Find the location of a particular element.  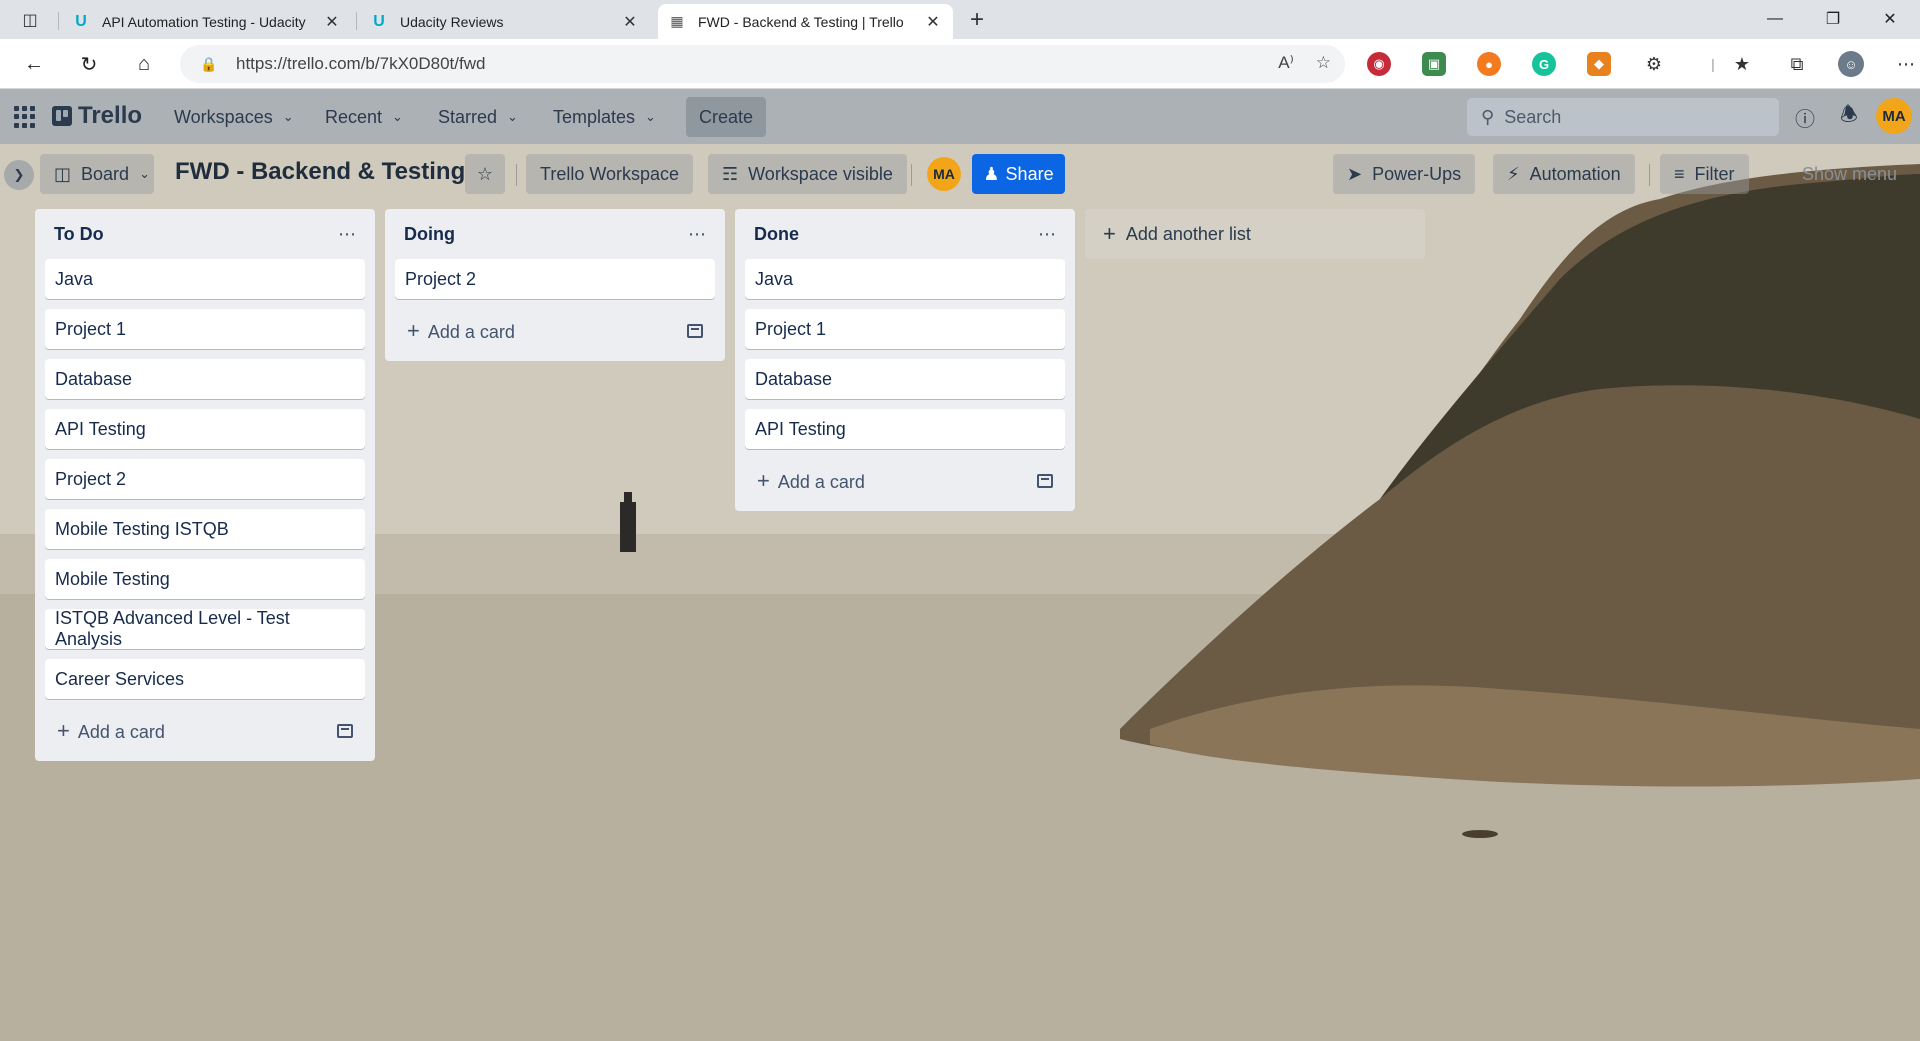

url-text: https://trello.com/b/7kX0D80t/fwd is located at coordinates (360, 64).